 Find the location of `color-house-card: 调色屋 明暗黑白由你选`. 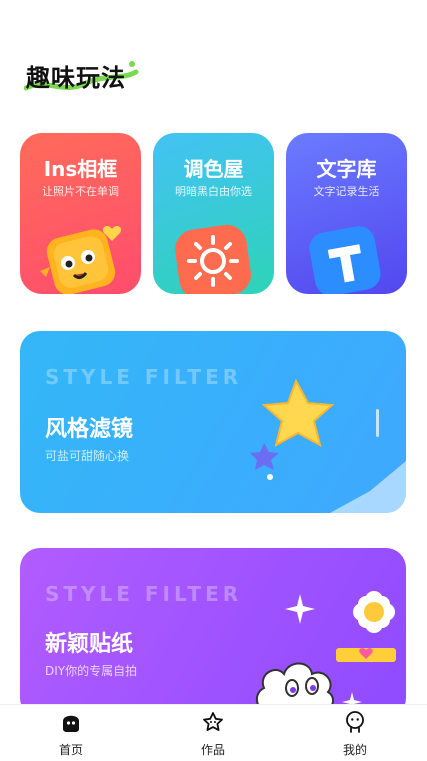

color-house-card: 调色屋 明暗黑白由你选 is located at coordinates (213, 213).